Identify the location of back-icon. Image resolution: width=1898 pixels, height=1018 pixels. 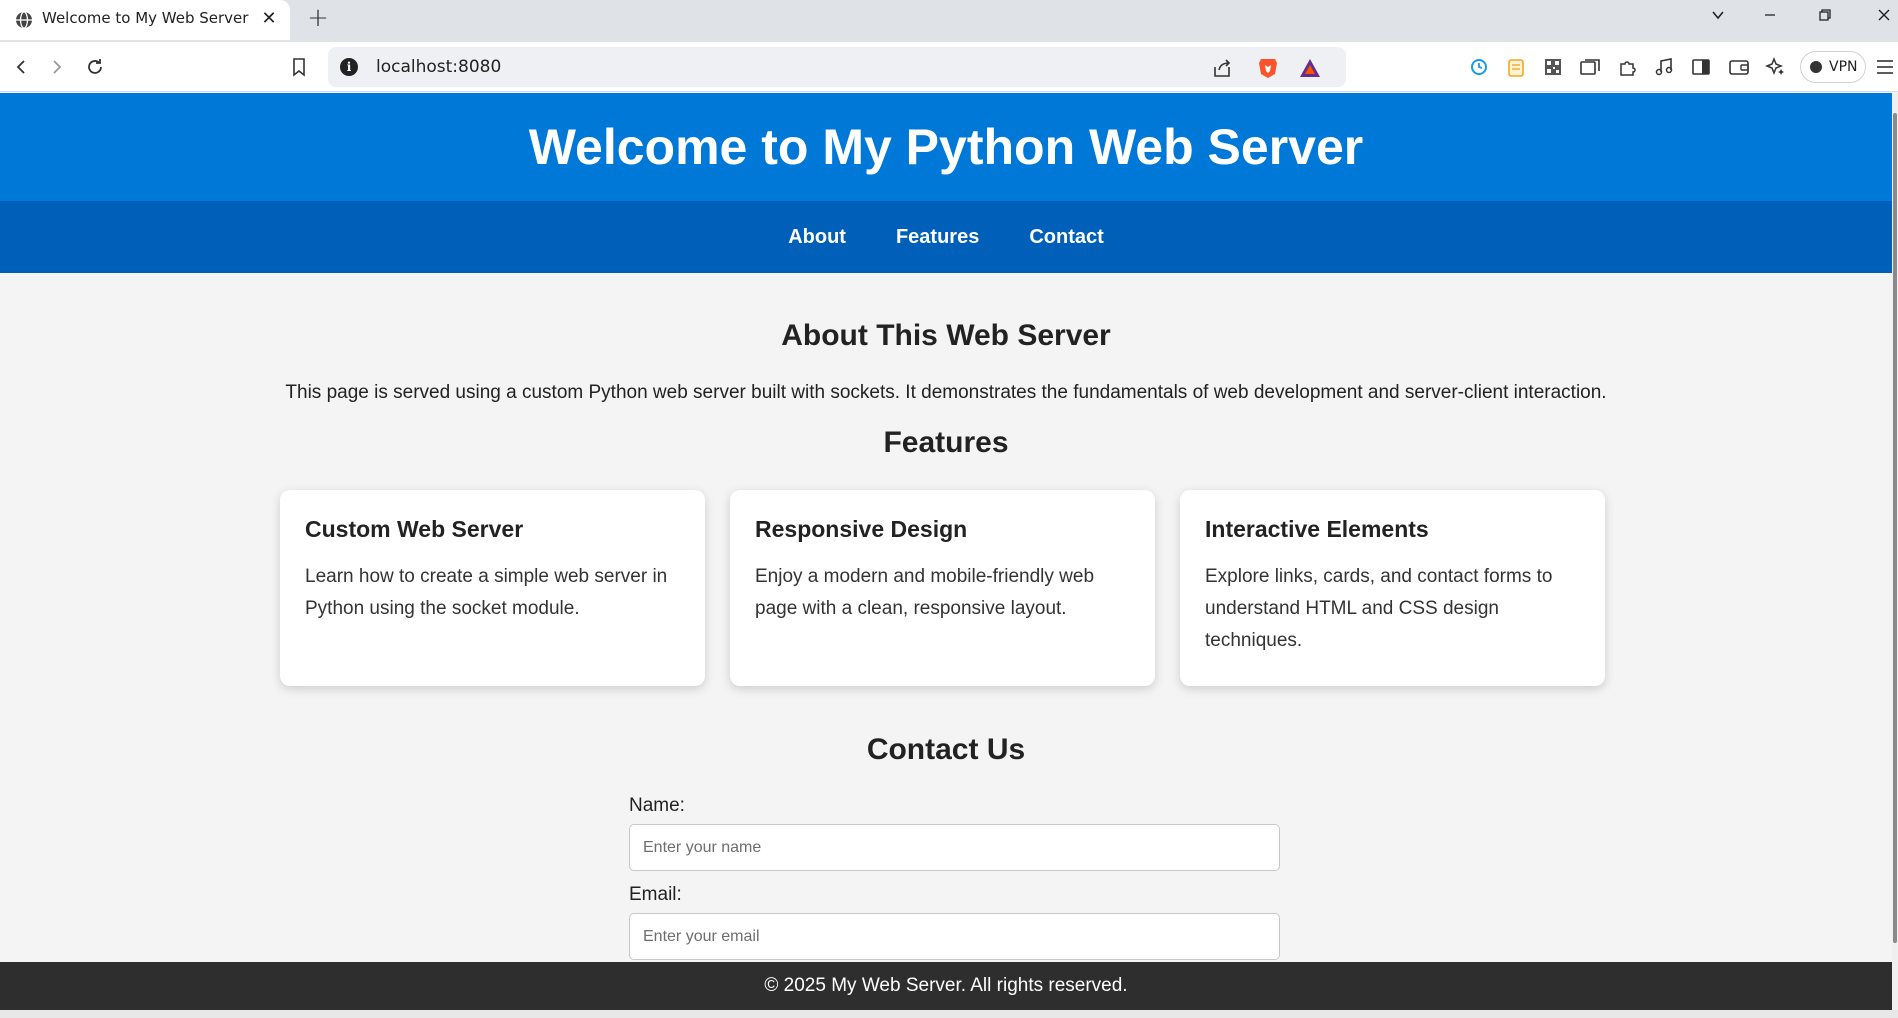
(21, 67).